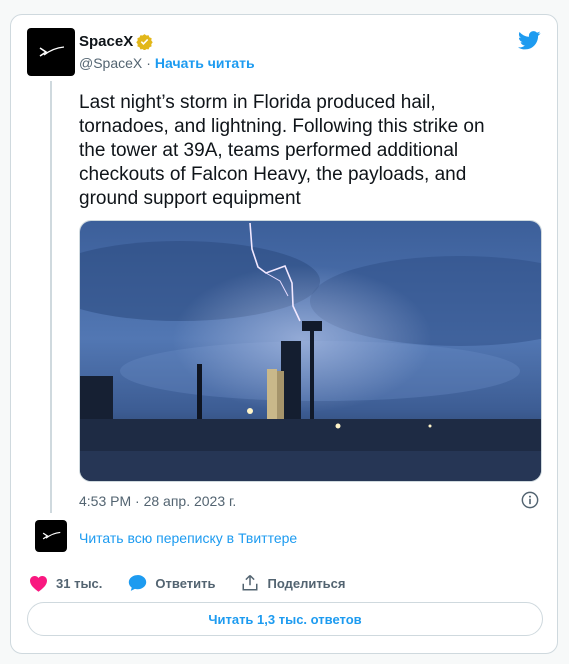 This screenshot has width=569, height=664. Describe the element at coordinates (188, 538) in the screenshot. I see `read-thread-link: Читать всю переписку в Твиттере` at that location.